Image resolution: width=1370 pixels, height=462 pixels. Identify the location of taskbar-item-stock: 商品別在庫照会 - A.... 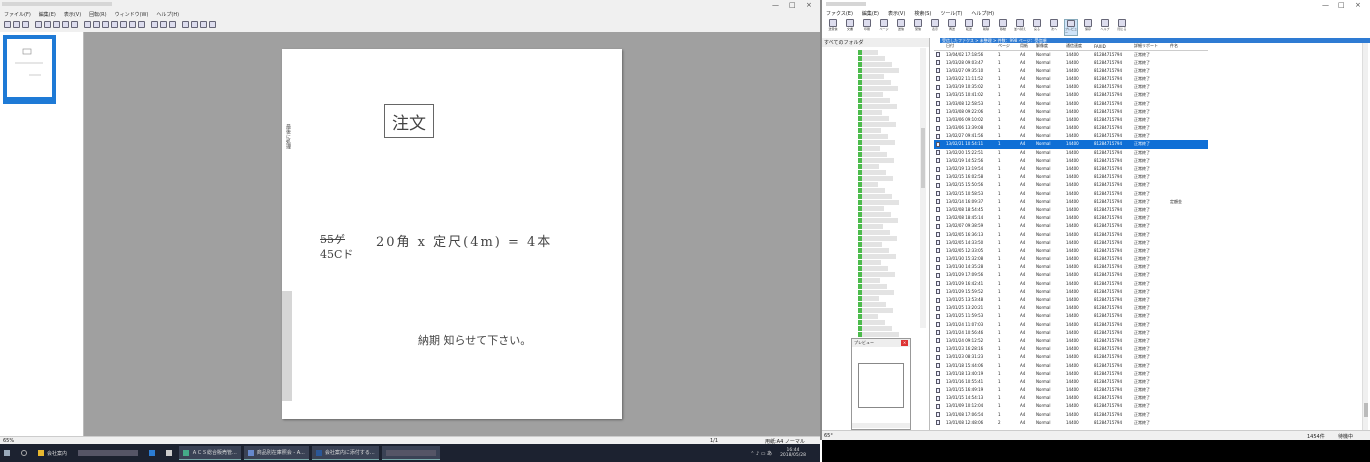
(276, 453).